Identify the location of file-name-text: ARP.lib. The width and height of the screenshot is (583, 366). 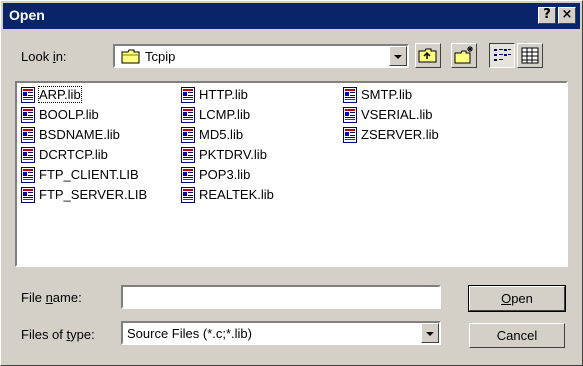
(60, 94).